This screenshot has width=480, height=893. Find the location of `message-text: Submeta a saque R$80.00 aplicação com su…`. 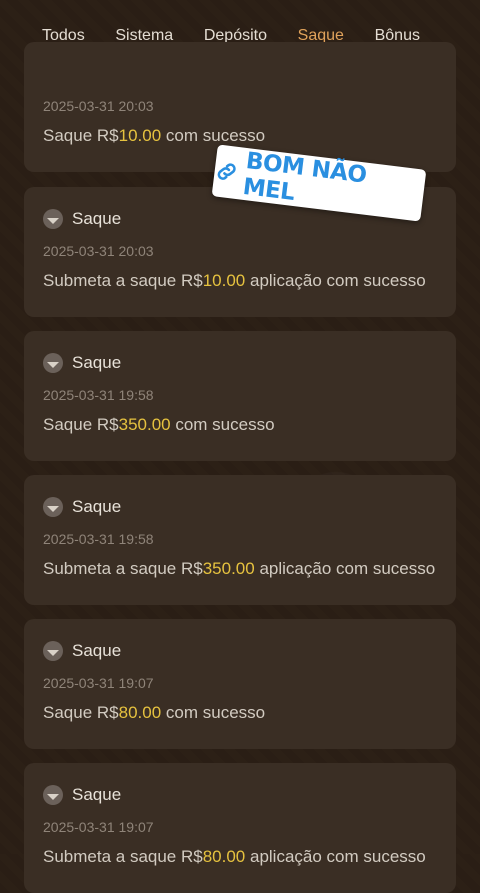

message-text: Submeta a saque R$80.00 aplicação com su… is located at coordinates (240, 857).